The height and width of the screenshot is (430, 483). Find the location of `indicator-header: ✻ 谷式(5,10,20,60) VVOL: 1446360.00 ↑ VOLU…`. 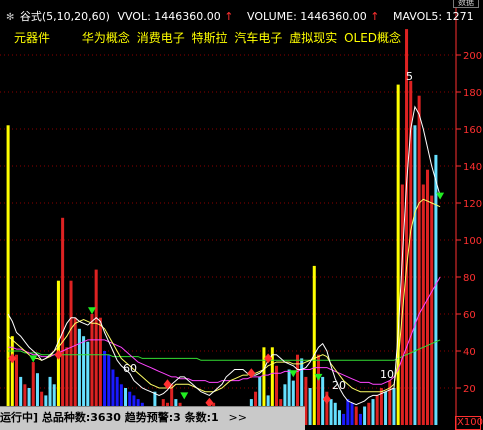

indicator-header: ✻ 谷式(5,10,20,60) VVOL: 1446360.00 ↑ VOLU… is located at coordinates (237, 17).